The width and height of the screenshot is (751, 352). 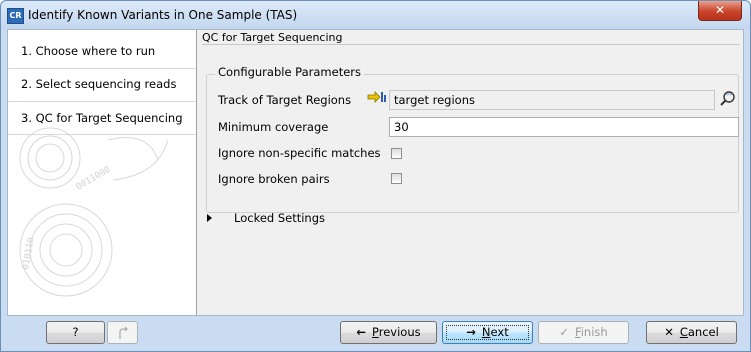 I want to click on browse-icon, so click(x=728, y=99).